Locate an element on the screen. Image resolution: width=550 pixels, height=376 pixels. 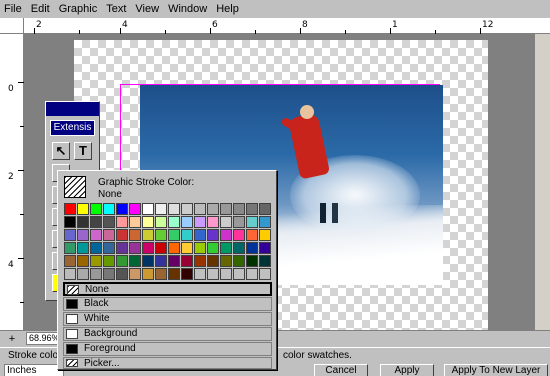
toolbox-title-bar is located at coordinates (72, 109).